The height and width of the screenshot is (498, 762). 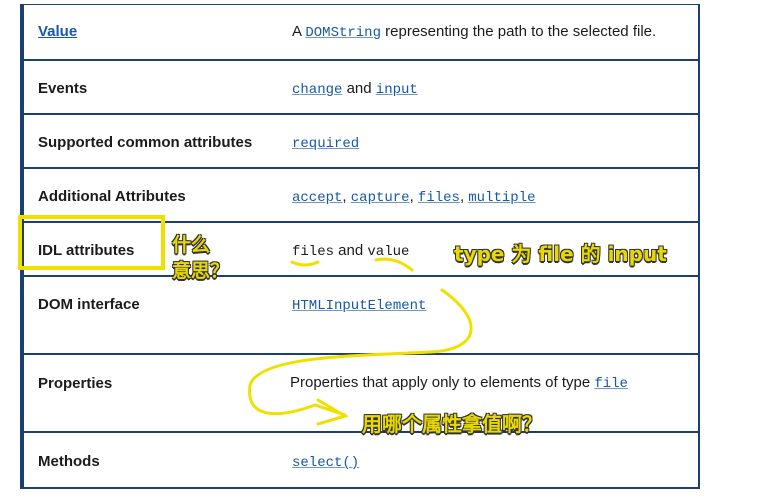 What do you see at coordinates (112, 196) in the screenshot?
I see `row-header-additional-attributes: Additional Attributes` at bounding box center [112, 196].